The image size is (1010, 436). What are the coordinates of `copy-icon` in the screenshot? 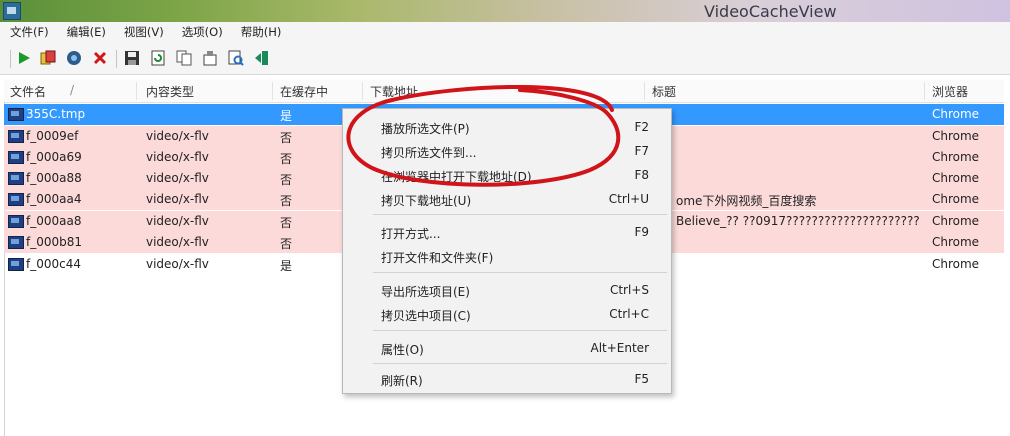 It's located at (184, 58).